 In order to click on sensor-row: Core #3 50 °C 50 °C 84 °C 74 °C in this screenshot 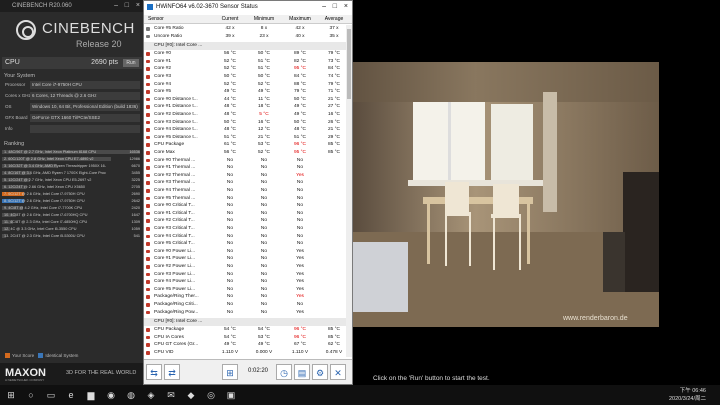, I will do `click(245, 77)`.